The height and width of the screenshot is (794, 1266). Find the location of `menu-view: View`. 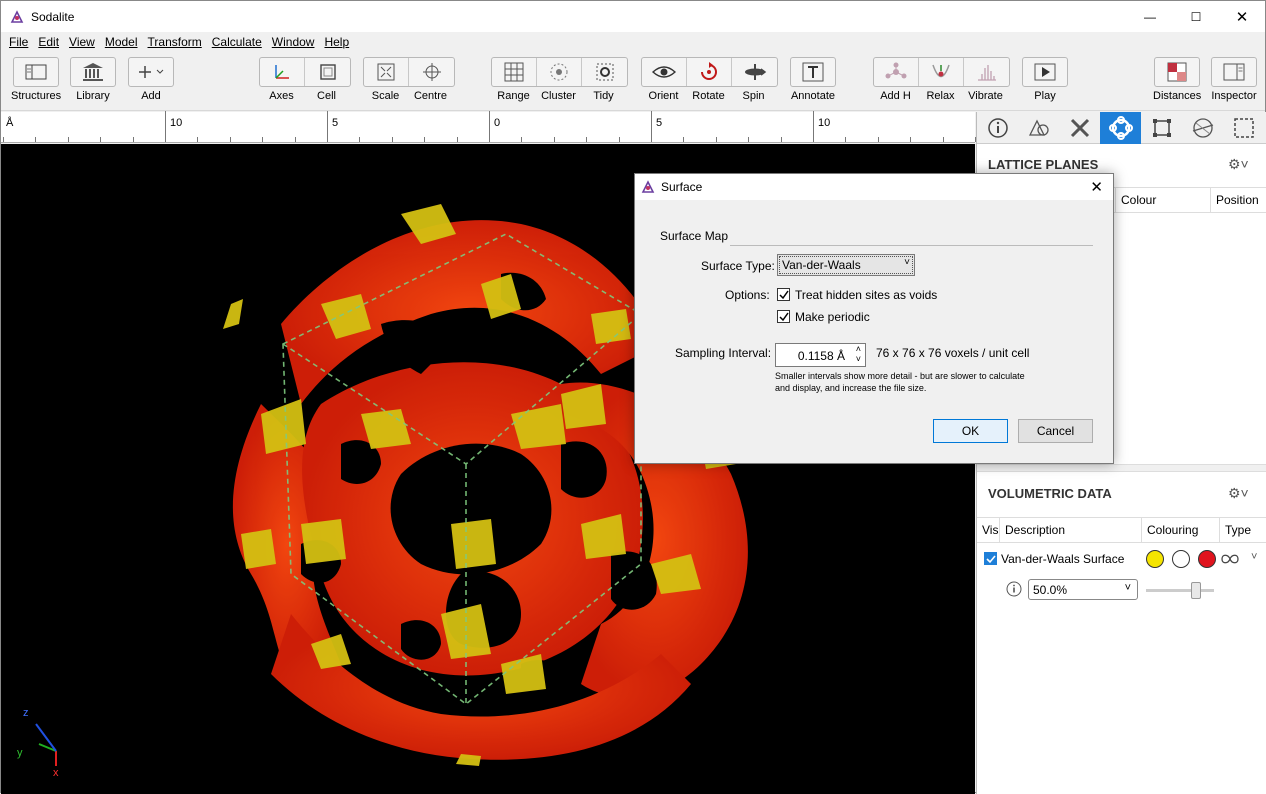

menu-view: View is located at coordinates (82, 42).